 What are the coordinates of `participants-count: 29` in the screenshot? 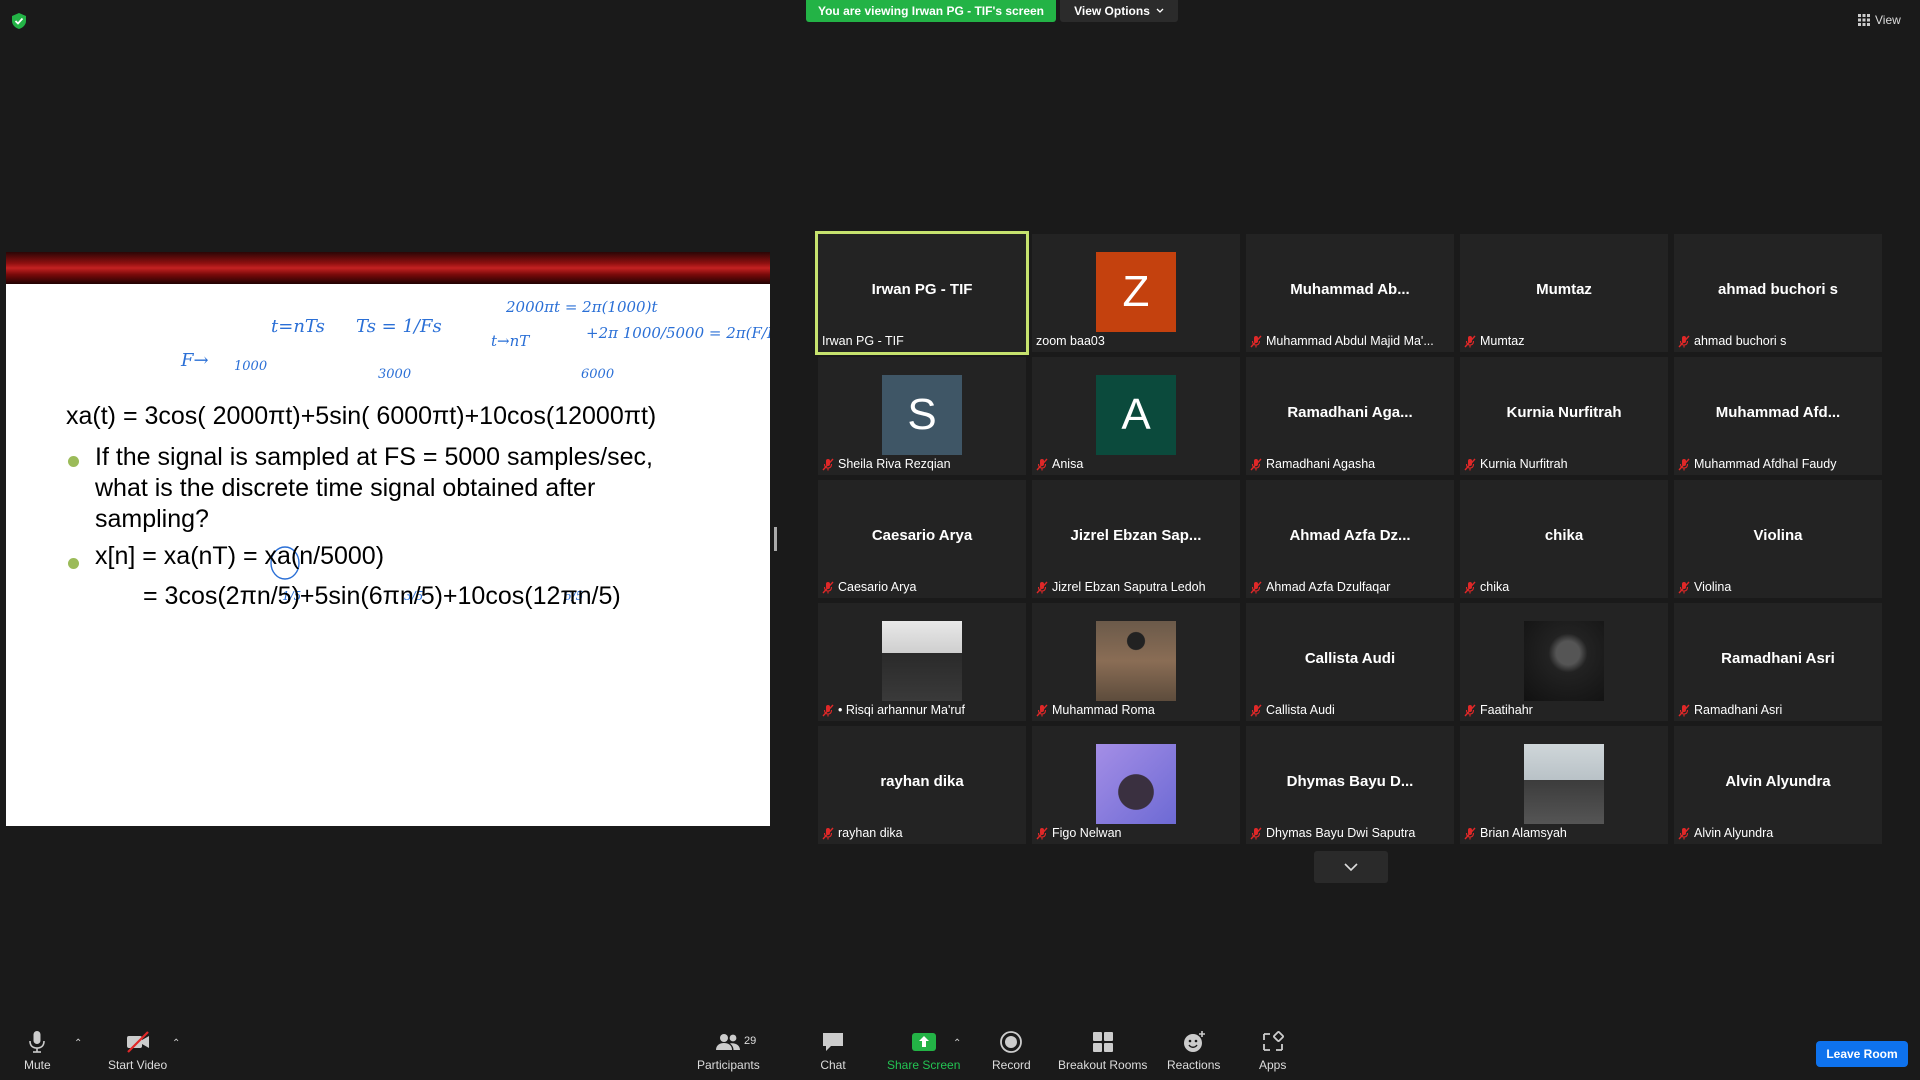 It's located at (750, 1041).